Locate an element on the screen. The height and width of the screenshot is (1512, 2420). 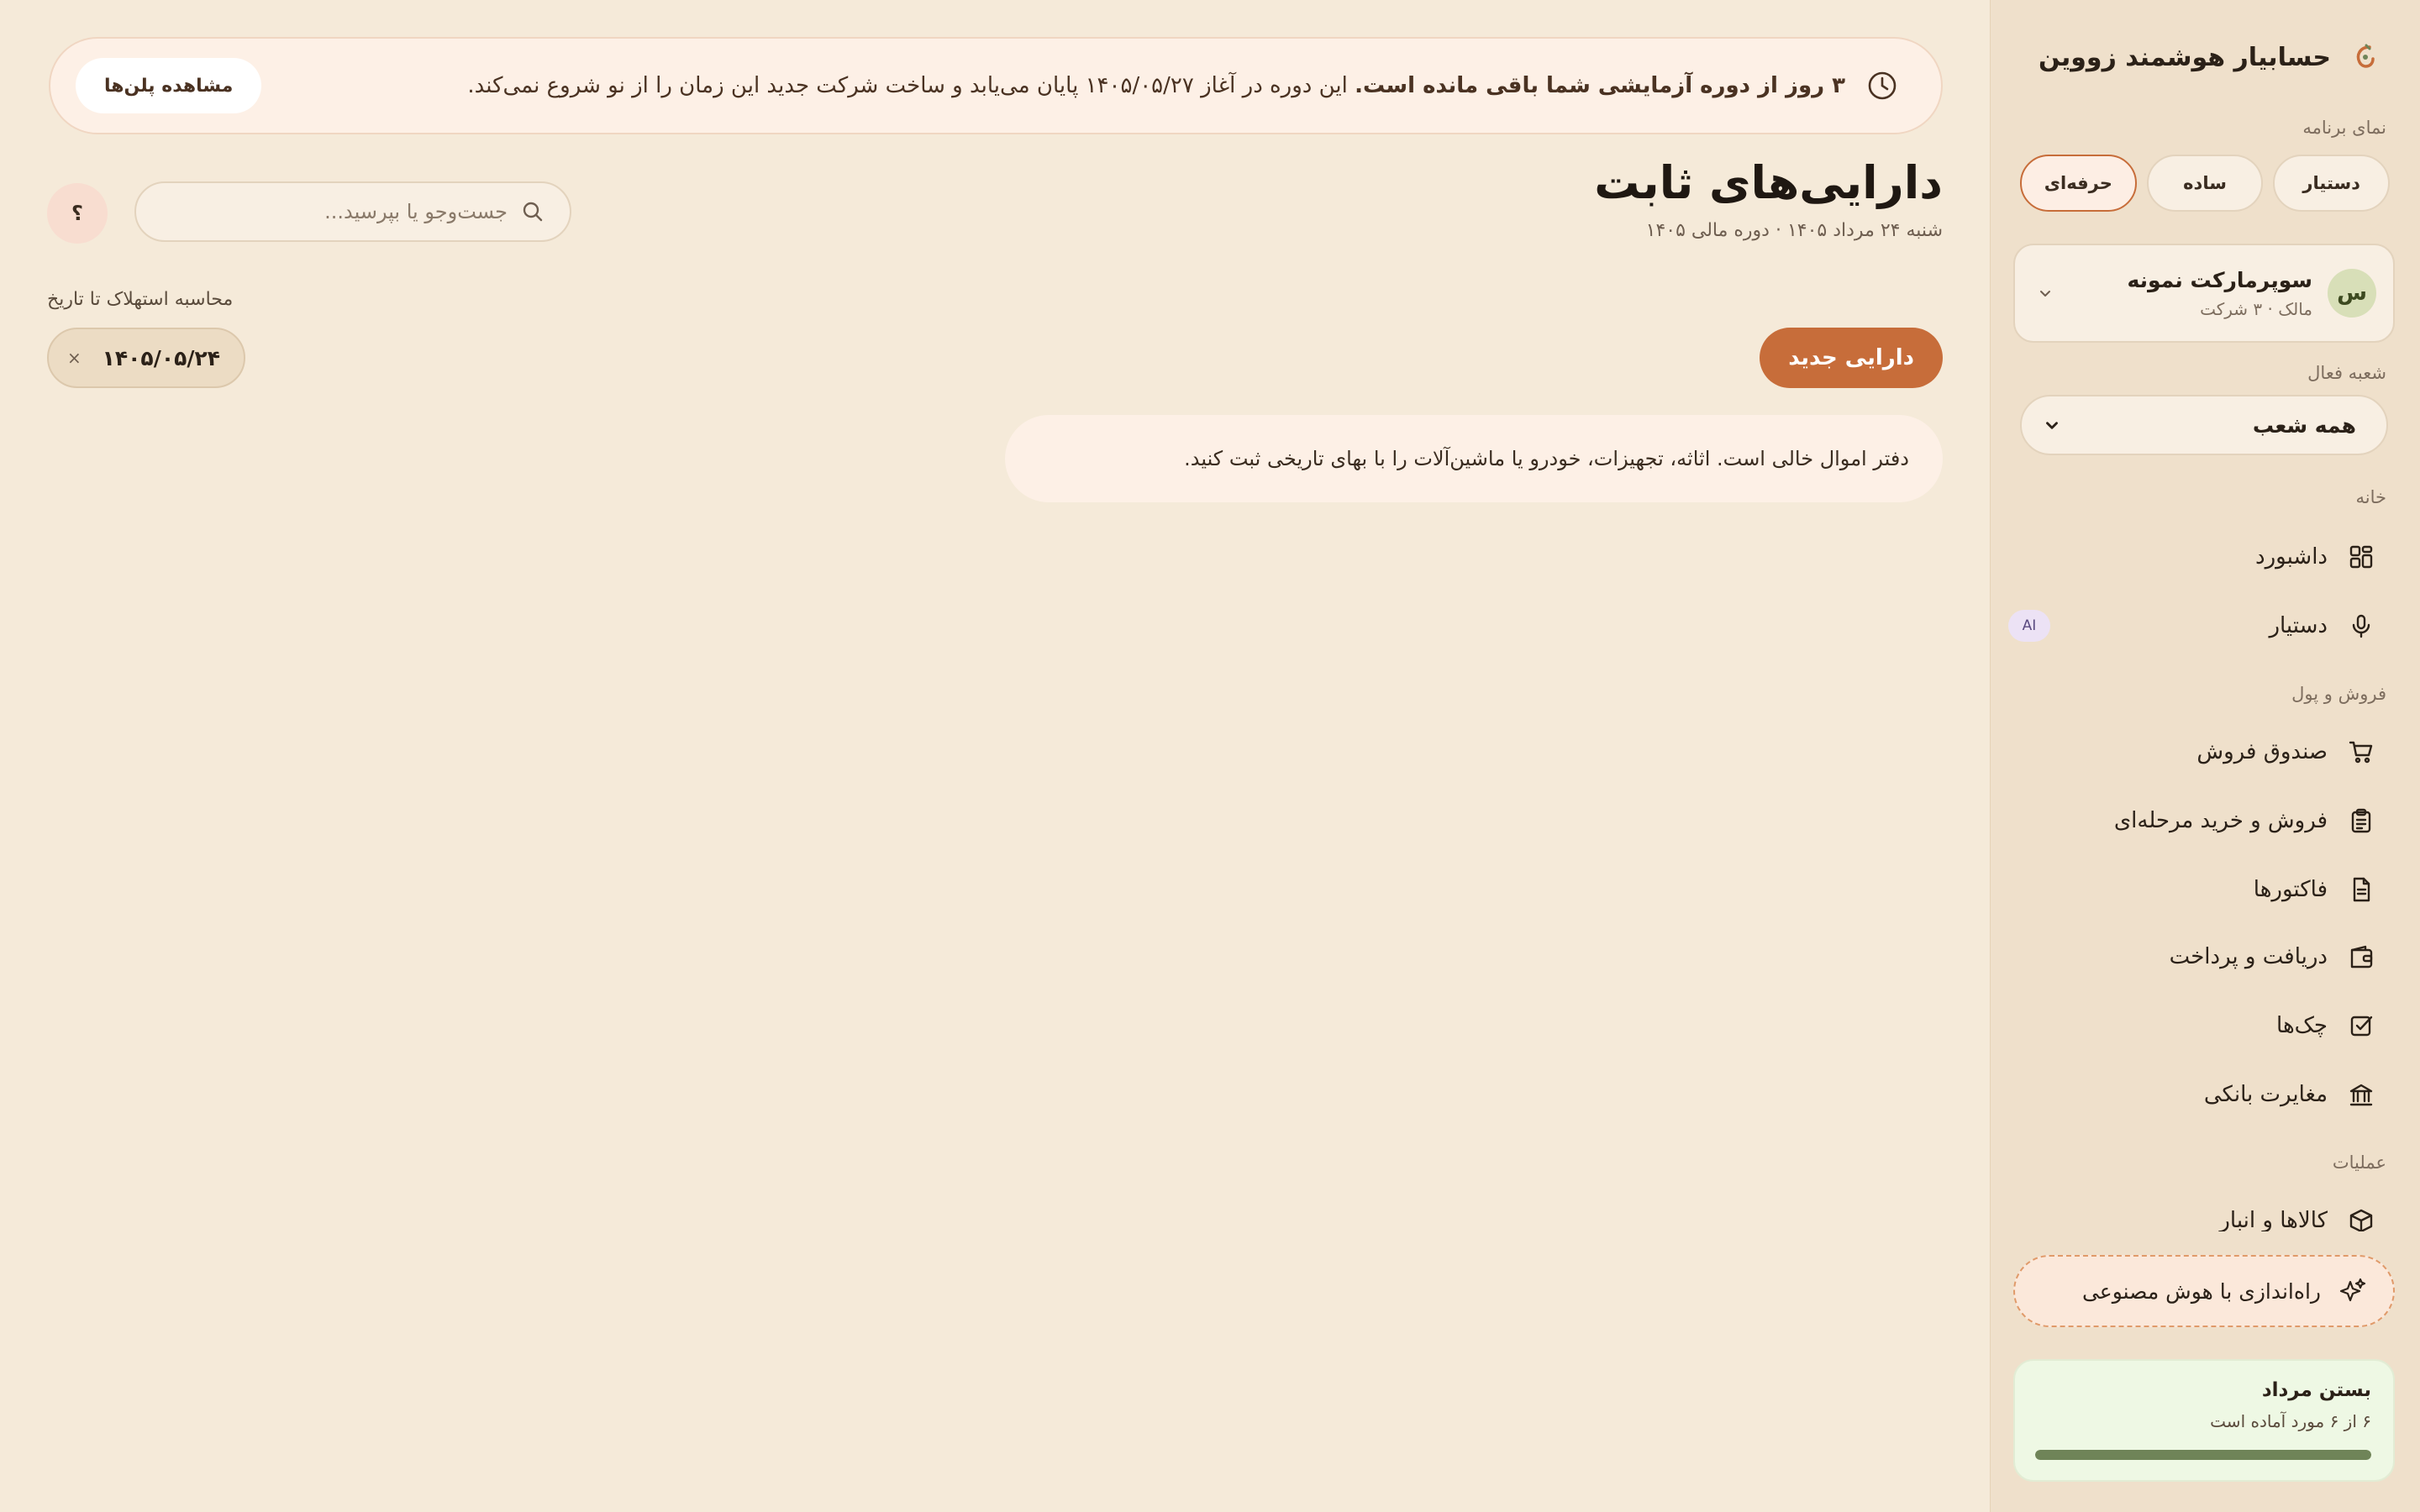
section-sales-label: فروش و پول is located at coordinates (2338, 694).